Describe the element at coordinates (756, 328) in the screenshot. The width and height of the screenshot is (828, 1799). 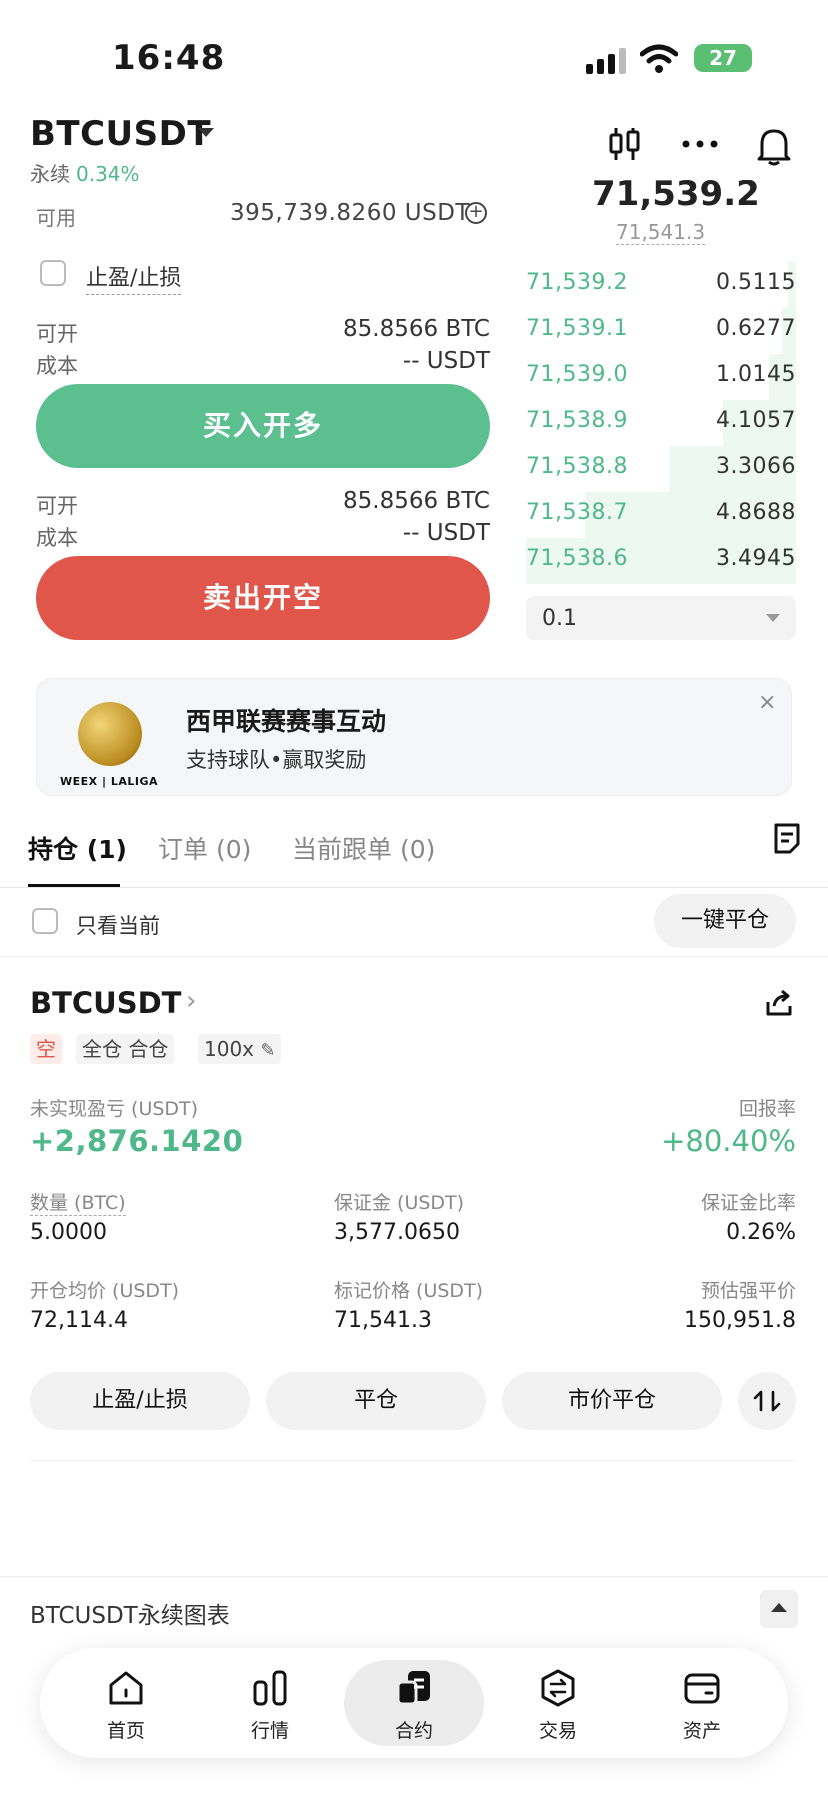
I see `bid-quantity: 0.6277` at that location.